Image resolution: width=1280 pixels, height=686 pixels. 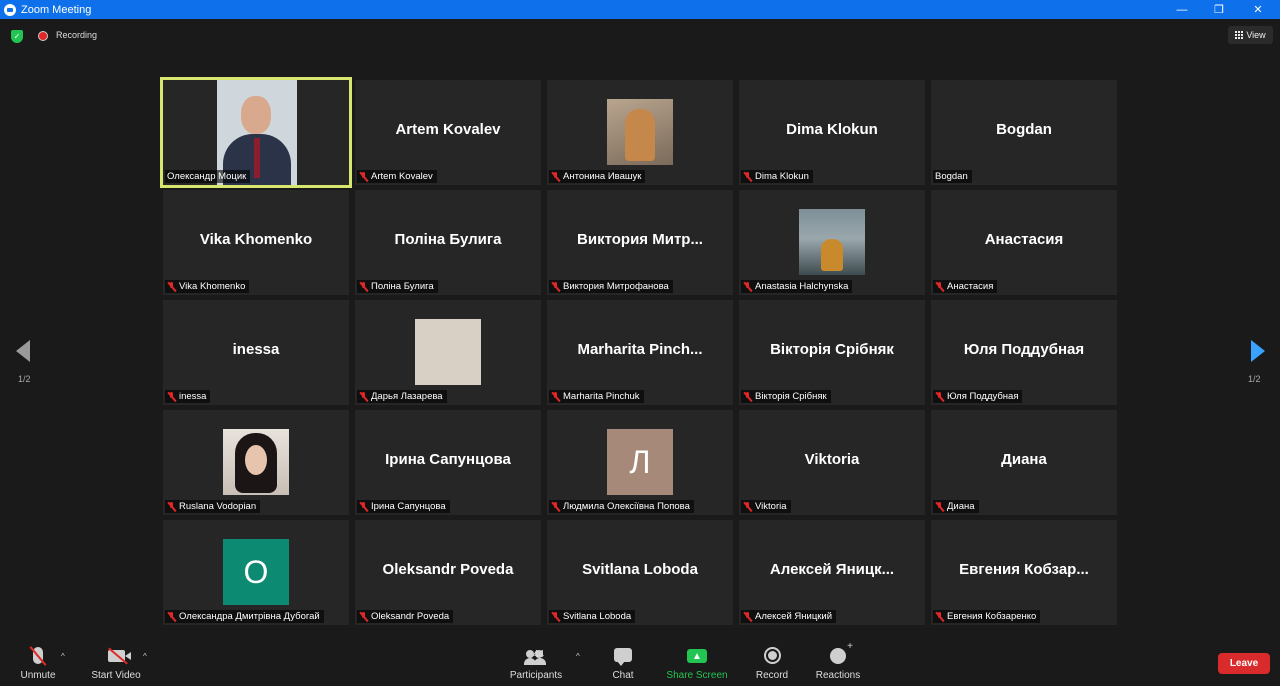 I want to click on participant-initial-avatar: О, so click(x=256, y=572).